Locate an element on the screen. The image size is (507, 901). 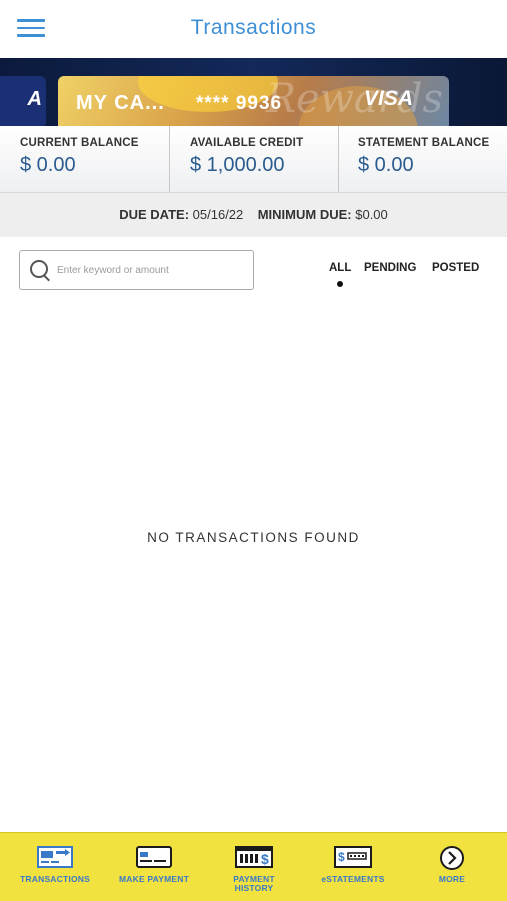
card-number: **** 9936 is located at coordinates (239, 103).